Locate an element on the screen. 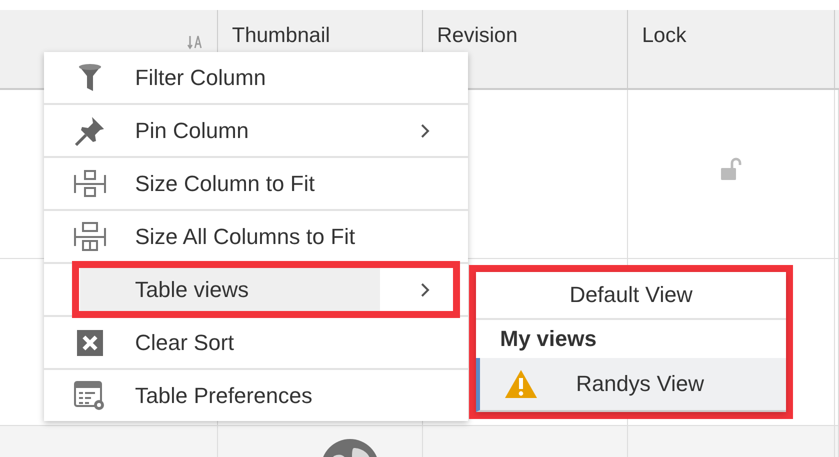  submenu-heading: My views is located at coordinates (548, 339).